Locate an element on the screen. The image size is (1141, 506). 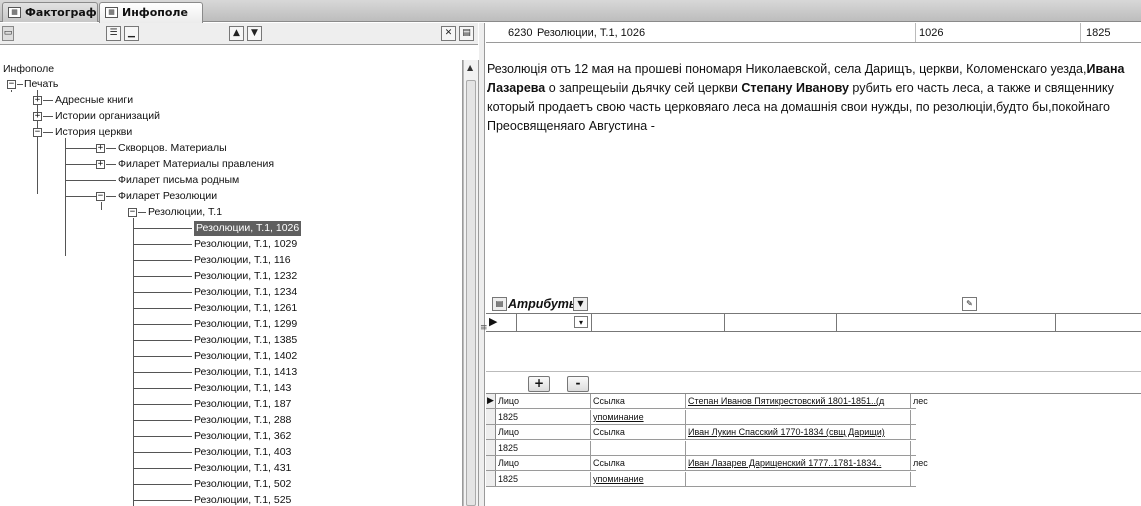
tree-item-skvortsov: Скворцов. Материалы is located at coordinates (172, 148).